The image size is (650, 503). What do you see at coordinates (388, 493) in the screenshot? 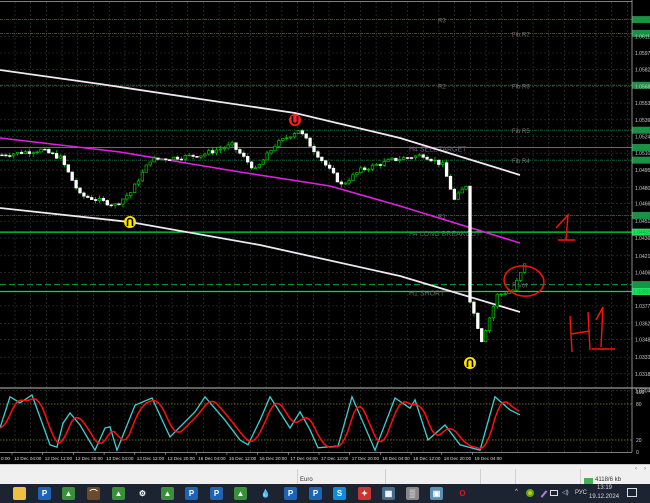
I see `calculator-icon: ▦` at bounding box center [388, 493].